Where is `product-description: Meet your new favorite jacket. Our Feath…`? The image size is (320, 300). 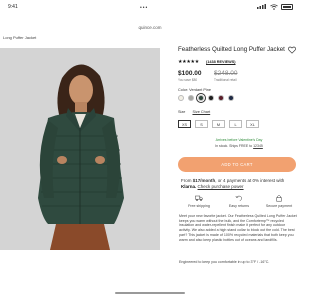 product-description: Meet your new favorite jacket. Our Feath… is located at coordinates (238, 228).